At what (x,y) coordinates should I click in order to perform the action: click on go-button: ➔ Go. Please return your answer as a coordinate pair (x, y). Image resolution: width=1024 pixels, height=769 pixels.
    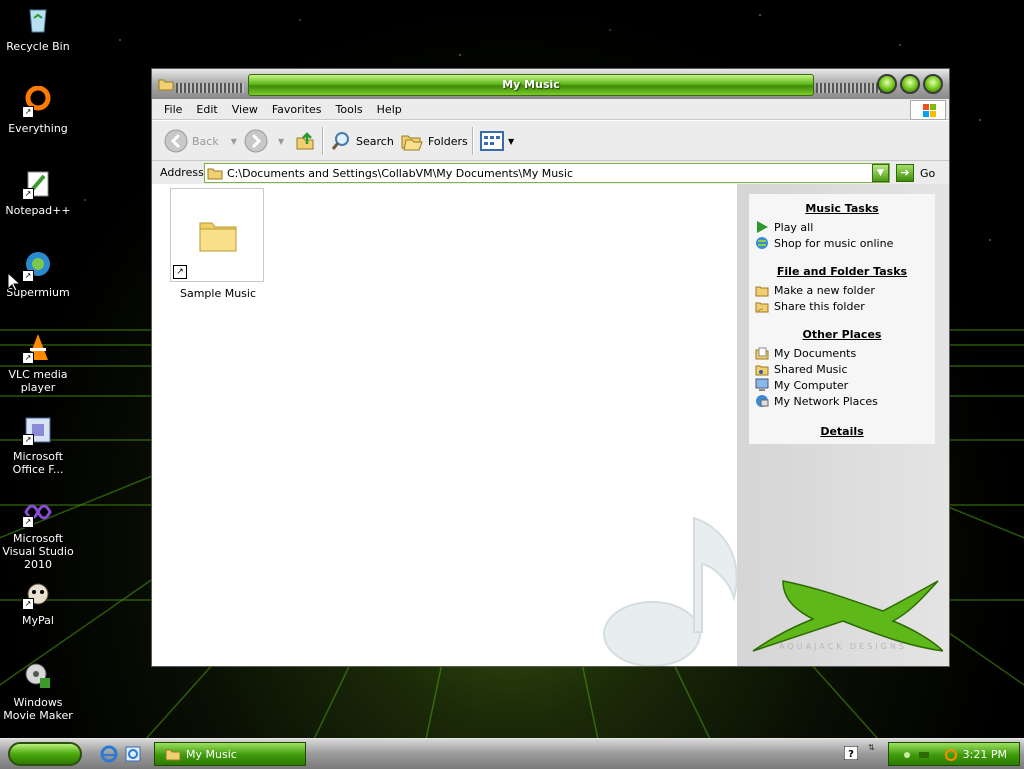
    Looking at the image, I should click on (915, 173).